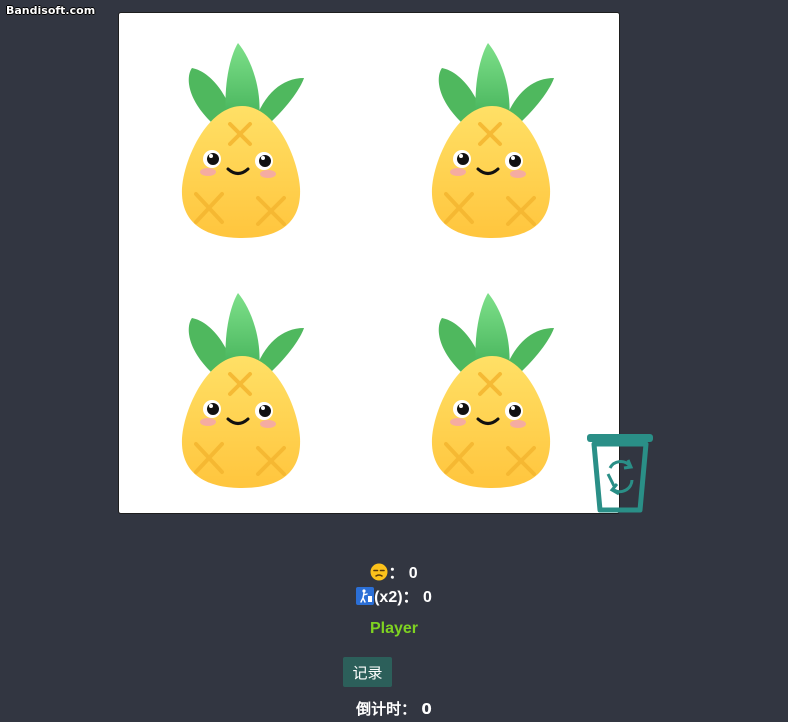 The height and width of the screenshot is (722, 788). What do you see at coordinates (403, 597) in the screenshot?
I see `trash-count: (x2)： 0` at bounding box center [403, 597].